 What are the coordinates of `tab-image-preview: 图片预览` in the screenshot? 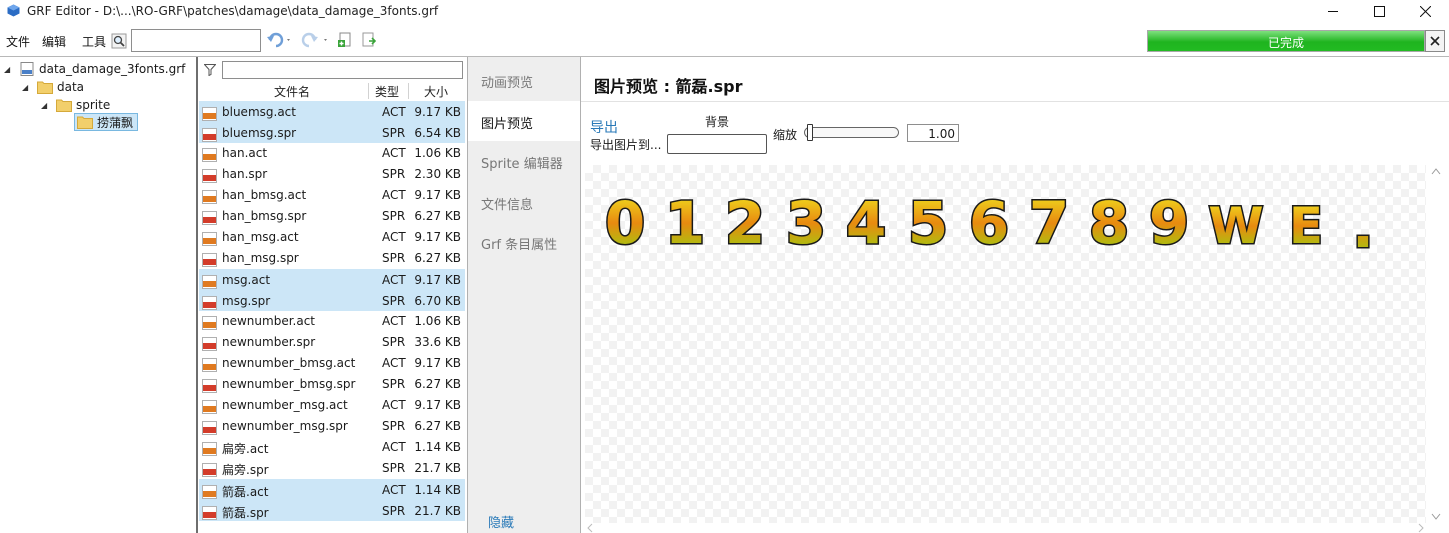 It's located at (524, 121).